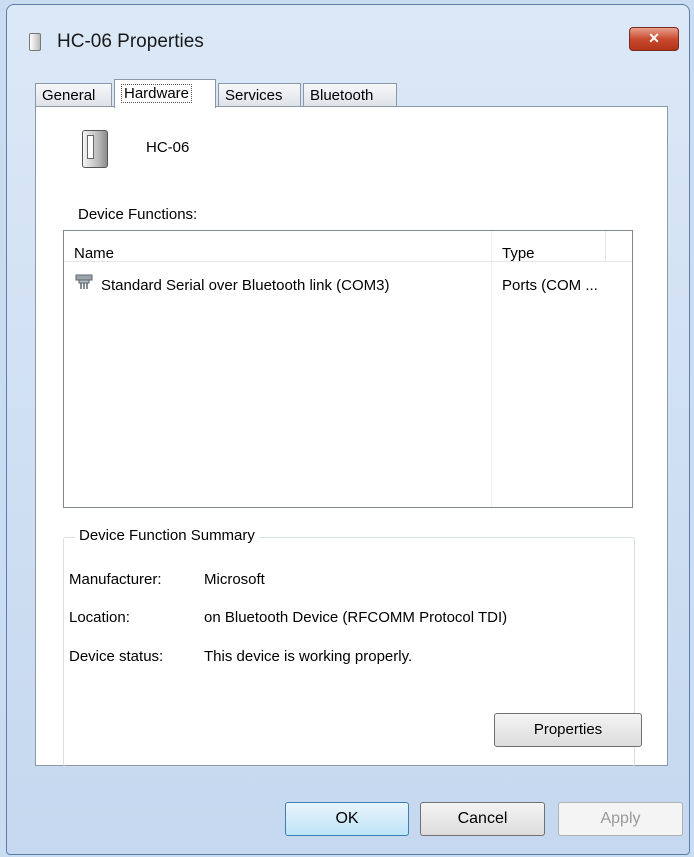 The image size is (694, 857). What do you see at coordinates (157, 93) in the screenshot?
I see `tab-hardware-label: Hardware` at bounding box center [157, 93].